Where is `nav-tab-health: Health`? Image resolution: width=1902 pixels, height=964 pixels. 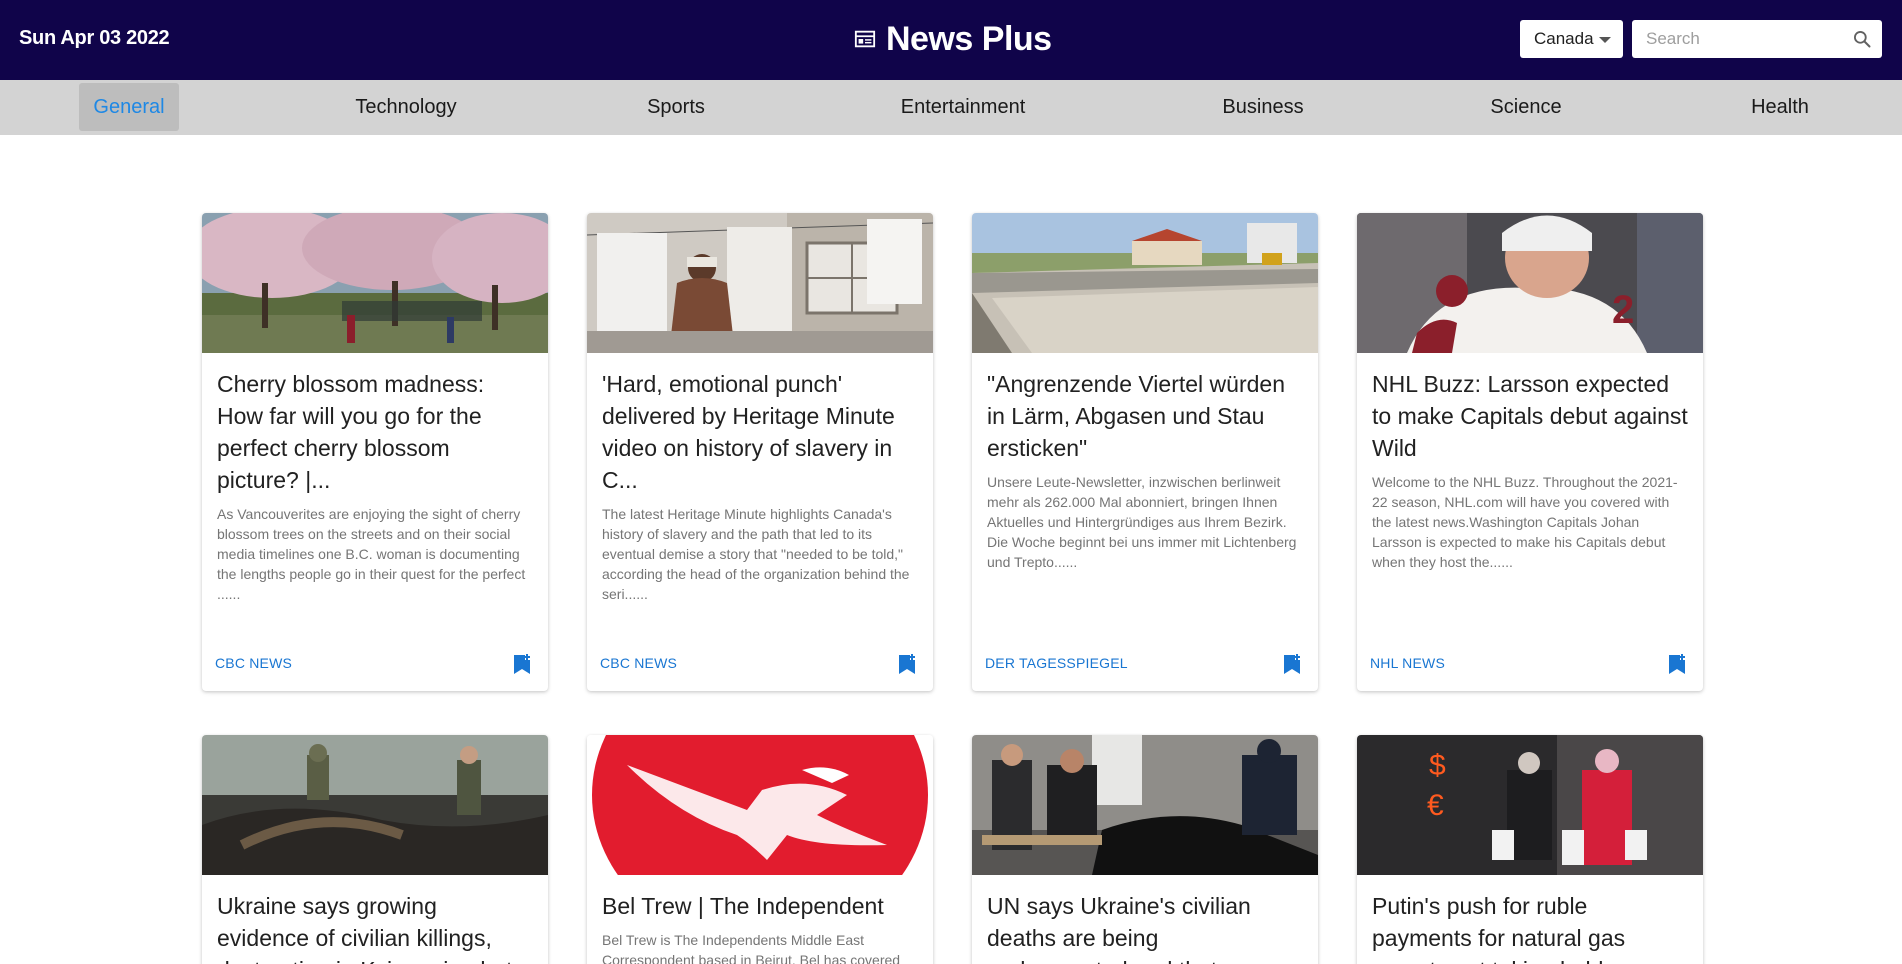 nav-tab-health: Health is located at coordinates (1780, 107).